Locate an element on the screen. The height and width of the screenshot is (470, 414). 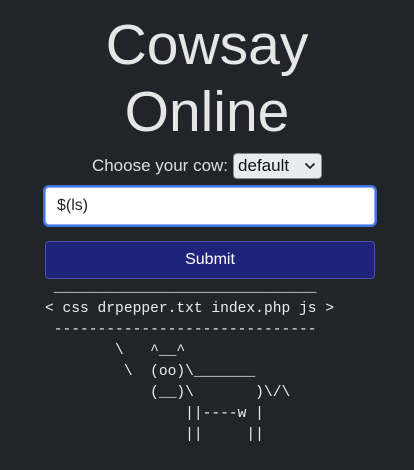
cow-select: default is located at coordinates (278, 166).